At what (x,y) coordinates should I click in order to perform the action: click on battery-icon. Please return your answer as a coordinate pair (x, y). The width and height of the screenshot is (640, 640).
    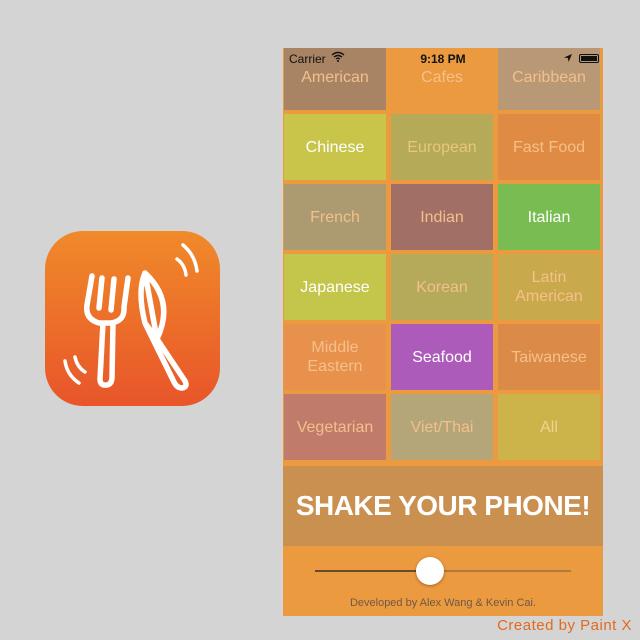
    Looking at the image, I should click on (589, 58).